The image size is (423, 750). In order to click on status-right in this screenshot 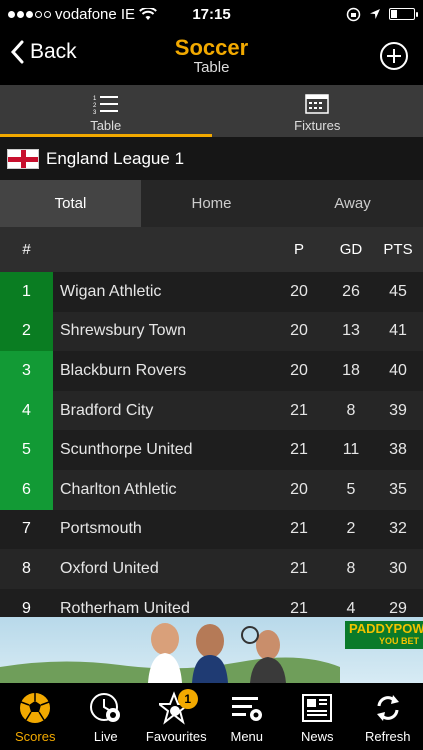, I will do `click(382, 14)`.